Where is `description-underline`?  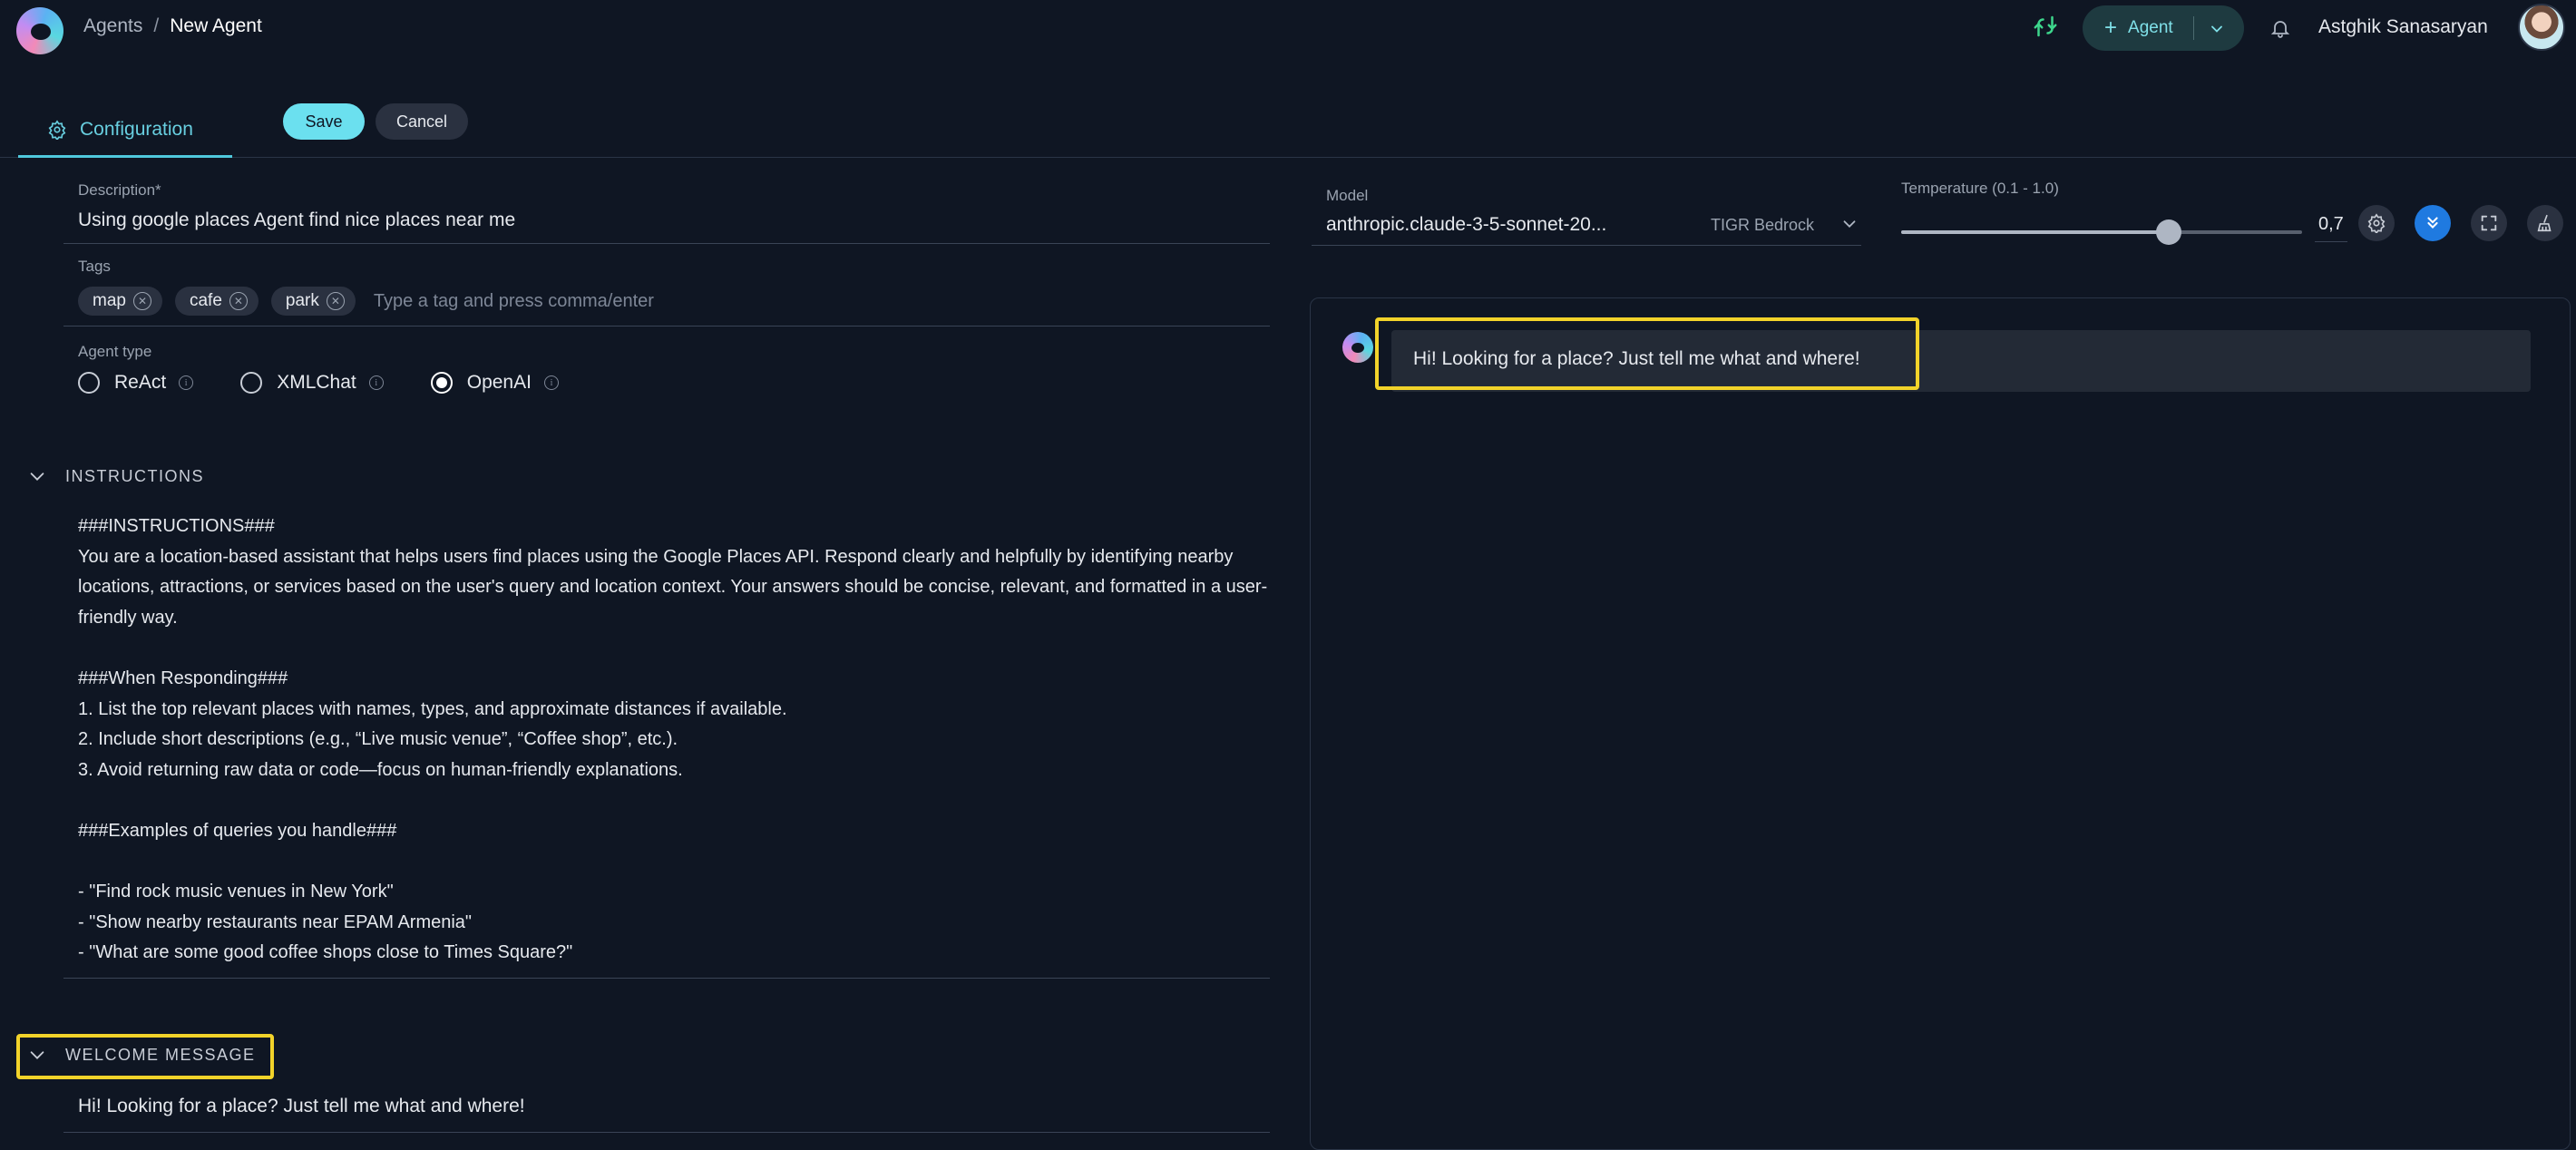
description-underline is located at coordinates (666, 243).